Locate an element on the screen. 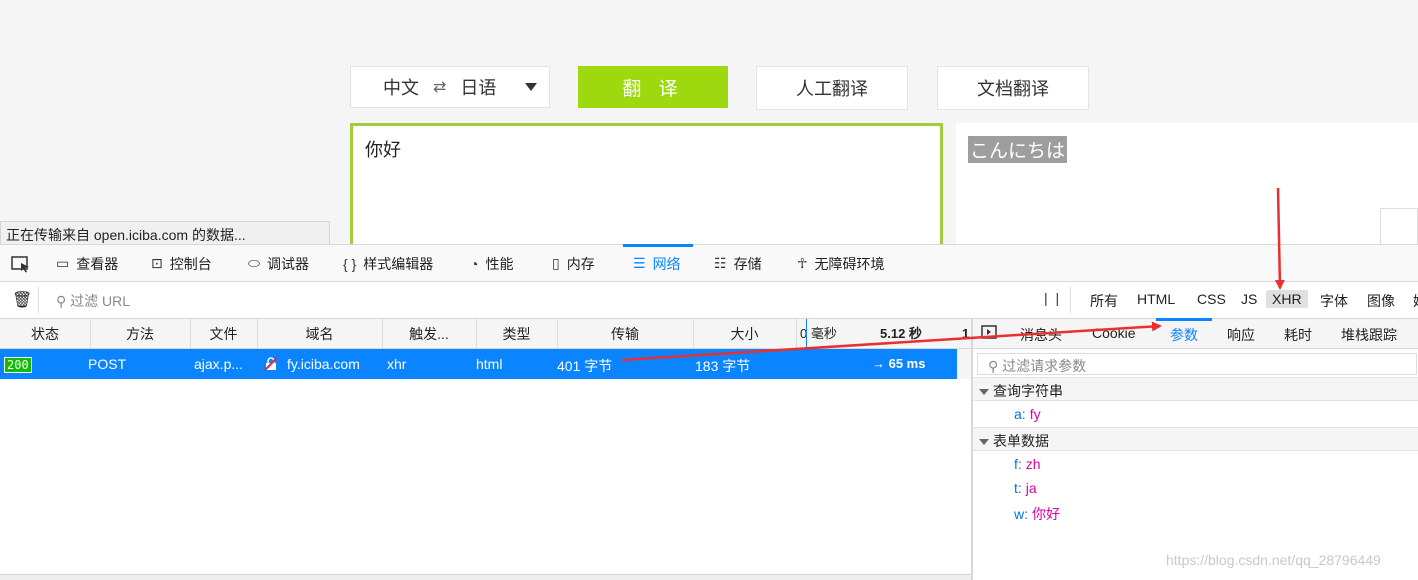 The image size is (1418, 580). param-value: fy is located at coordinates (1035, 414).